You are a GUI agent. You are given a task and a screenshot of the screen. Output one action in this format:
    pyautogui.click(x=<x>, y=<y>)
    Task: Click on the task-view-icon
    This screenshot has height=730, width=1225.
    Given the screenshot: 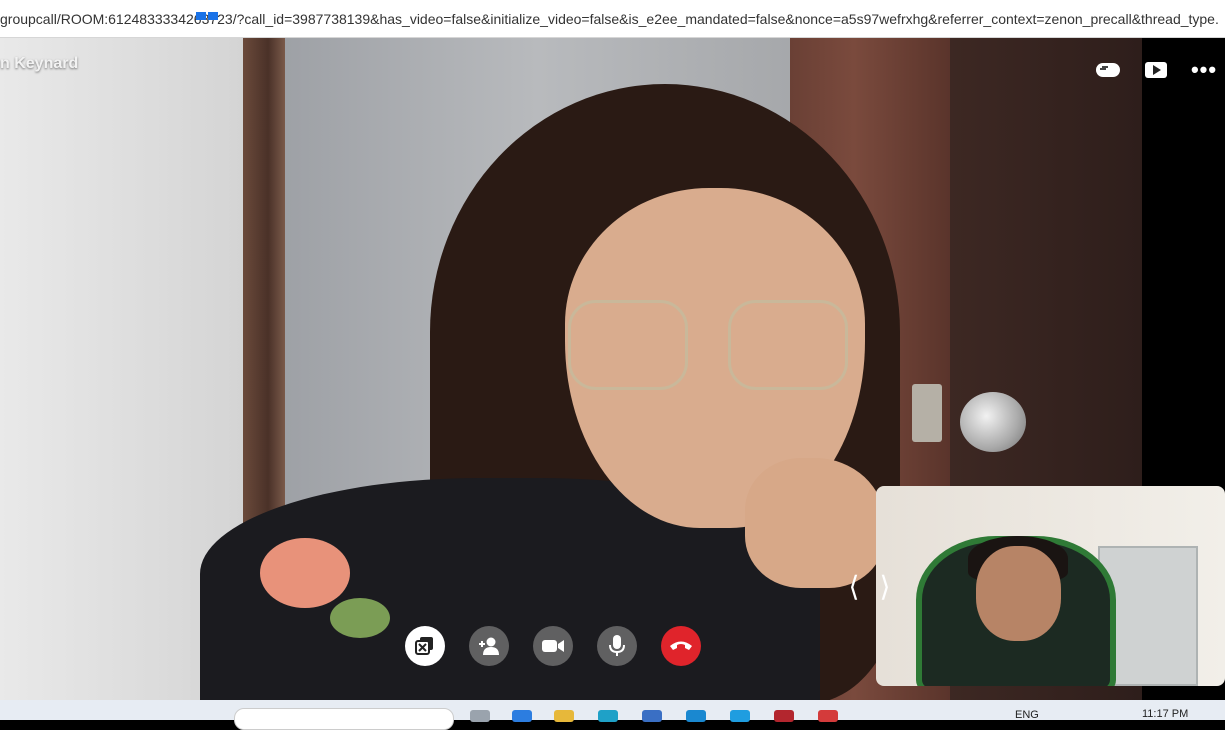 What is the action you would take?
    pyautogui.click(x=480, y=716)
    